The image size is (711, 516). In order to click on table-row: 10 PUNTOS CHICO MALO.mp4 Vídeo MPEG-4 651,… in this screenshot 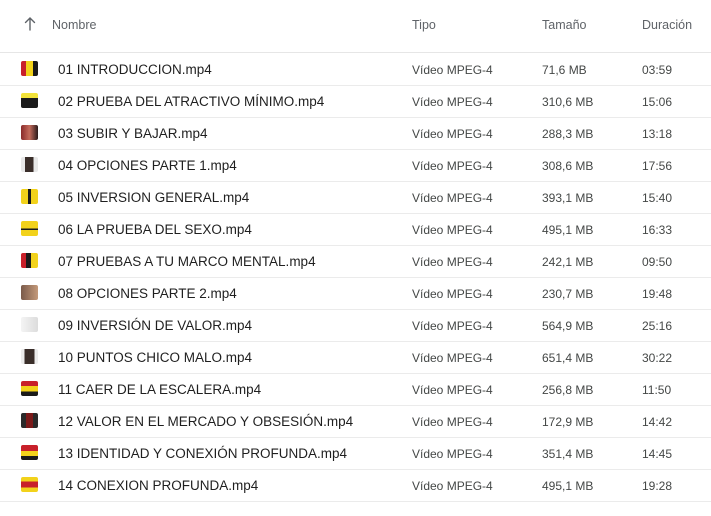, I will do `click(355, 357)`.